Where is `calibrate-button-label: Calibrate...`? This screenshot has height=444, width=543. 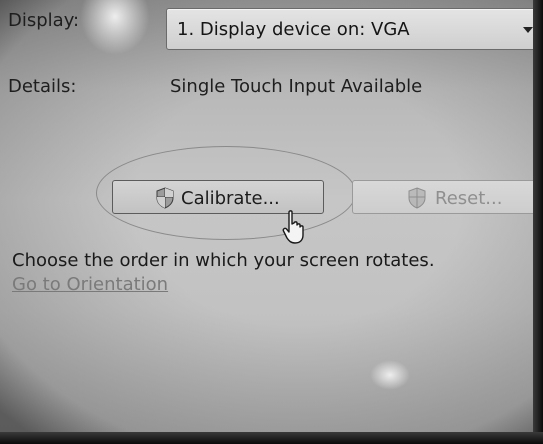 calibrate-button-label: Calibrate... is located at coordinates (230, 198).